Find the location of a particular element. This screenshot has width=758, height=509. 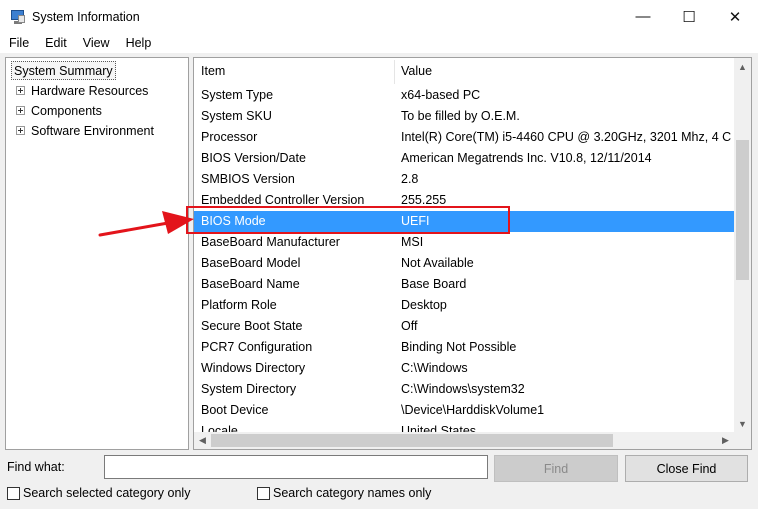

system-information-app-icon is located at coordinates (18, 17).